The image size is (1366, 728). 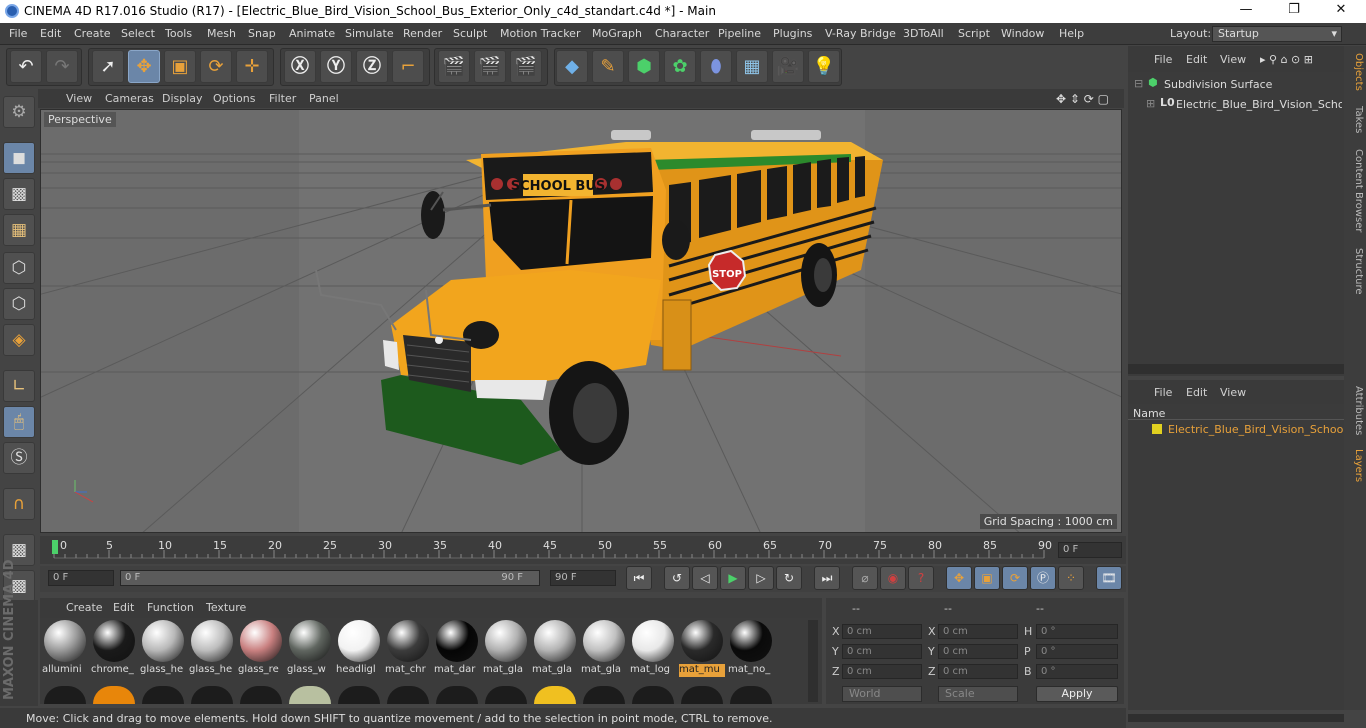 What do you see at coordinates (19, 268) in the screenshot?
I see `points-mode-icon: ⬡` at bounding box center [19, 268].